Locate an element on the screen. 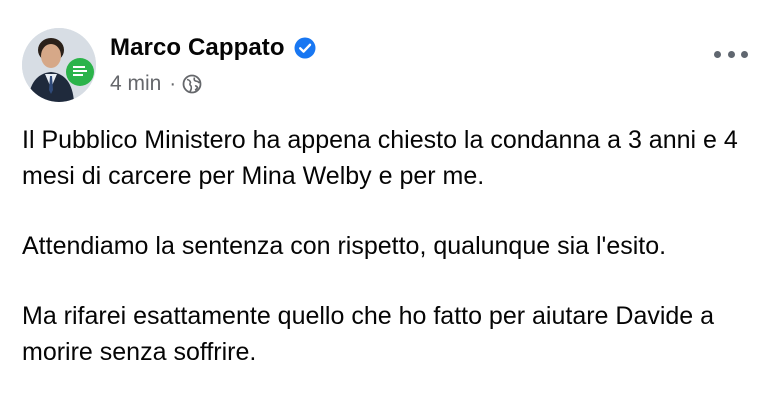 Image resolution: width=768 pixels, height=400 pixels. avatar-image is located at coordinates (59, 65).